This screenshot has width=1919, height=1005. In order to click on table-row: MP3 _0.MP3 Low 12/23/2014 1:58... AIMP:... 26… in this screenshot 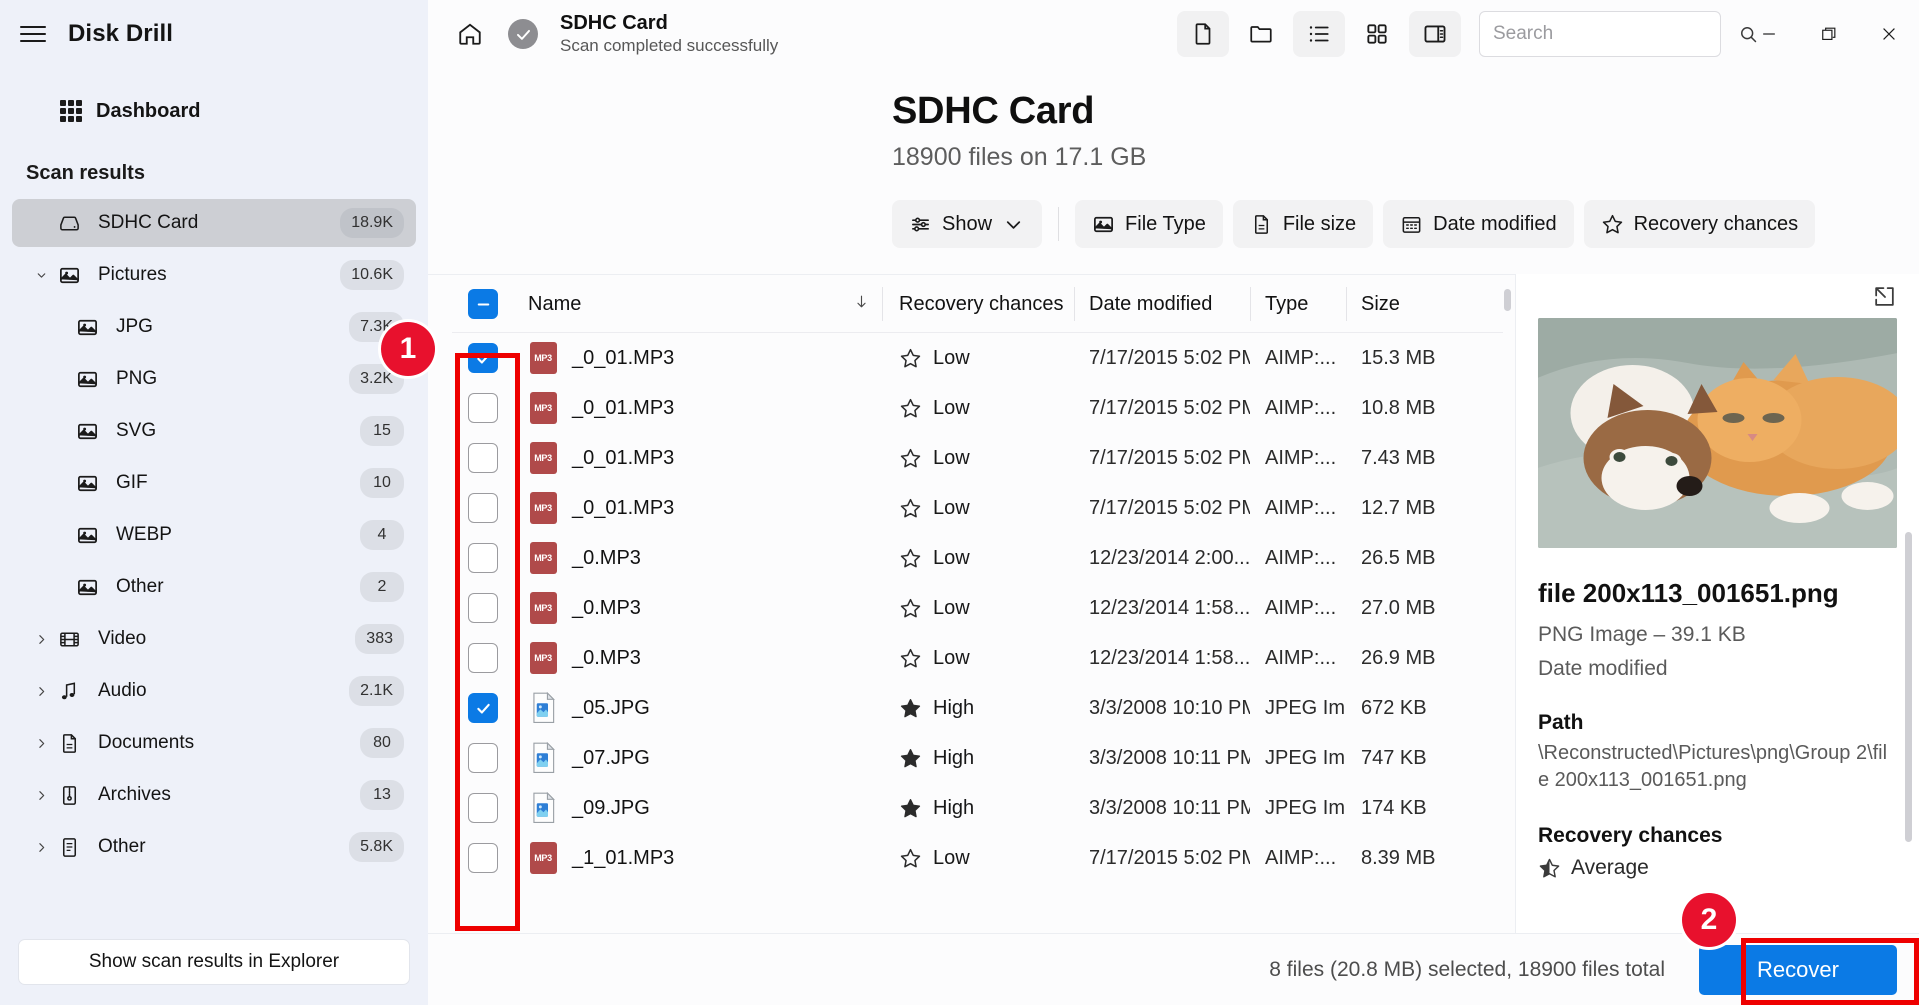, I will do `click(983, 658)`.